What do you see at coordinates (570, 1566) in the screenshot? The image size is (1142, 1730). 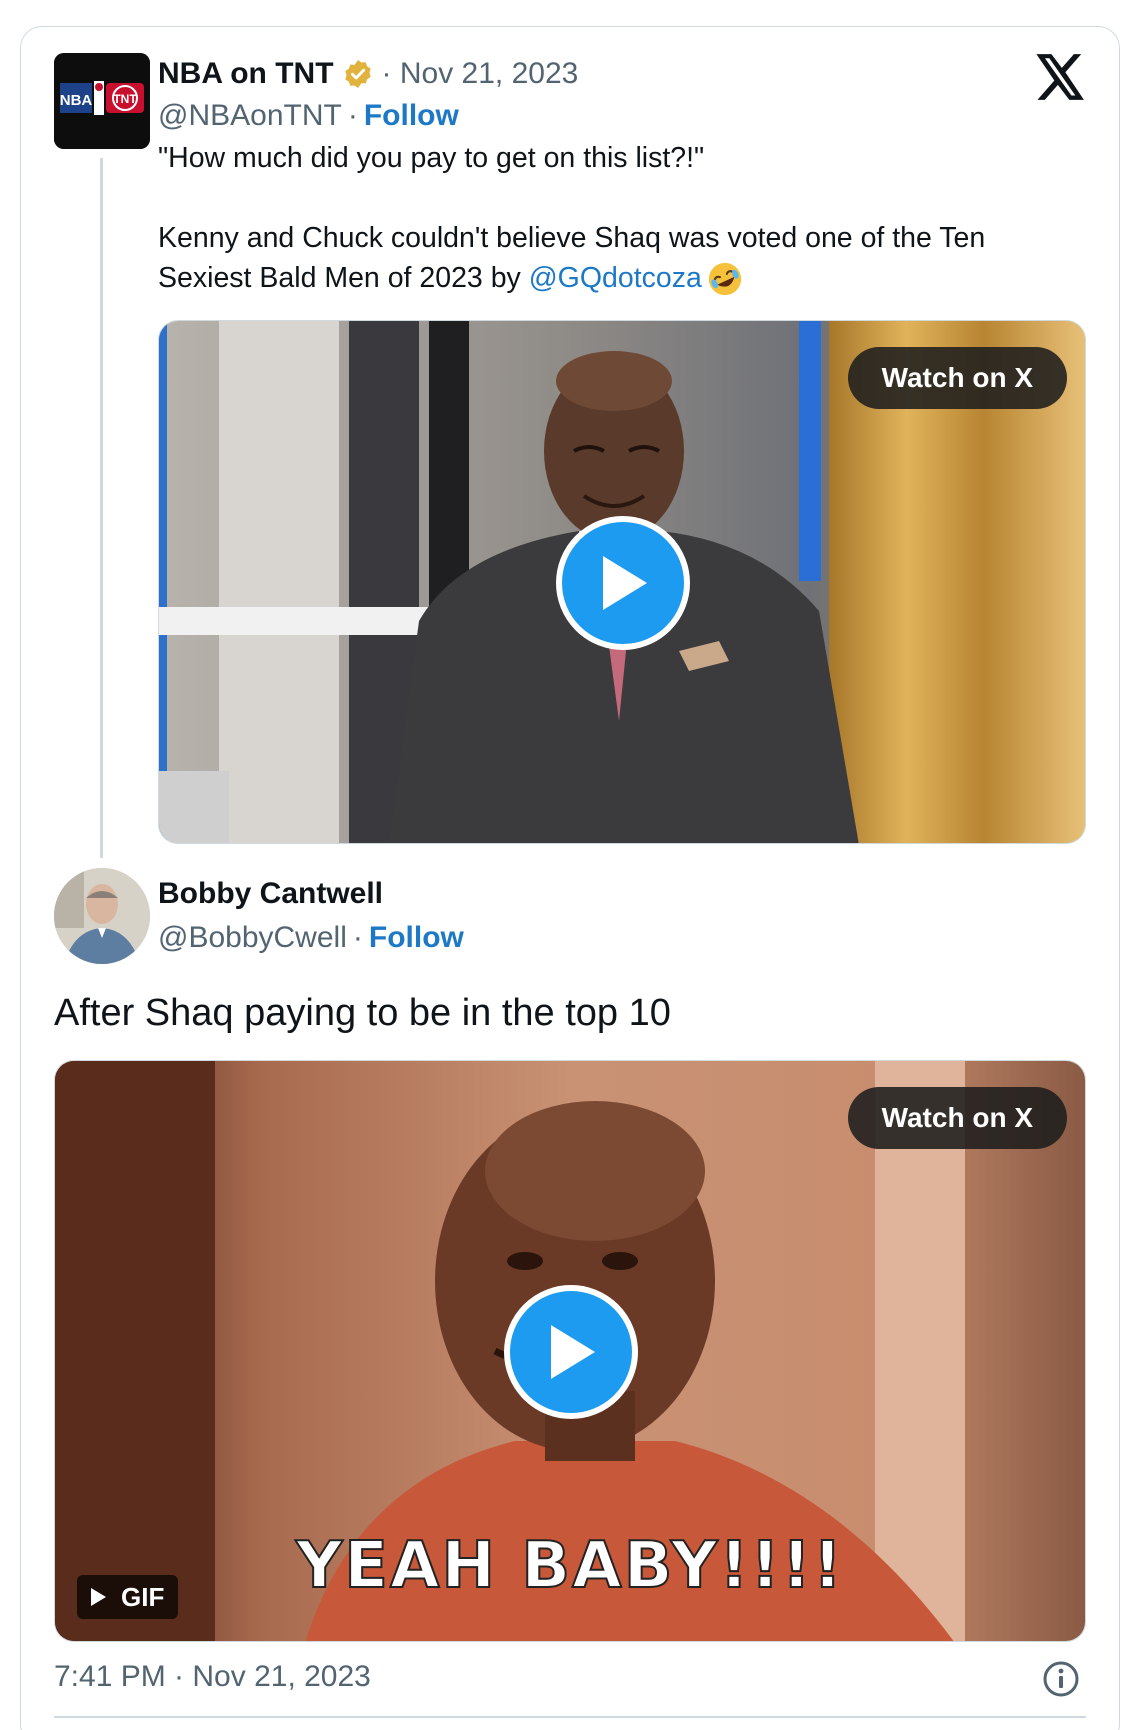 I see `gif-caption: YEAH BABY!!!!` at bounding box center [570, 1566].